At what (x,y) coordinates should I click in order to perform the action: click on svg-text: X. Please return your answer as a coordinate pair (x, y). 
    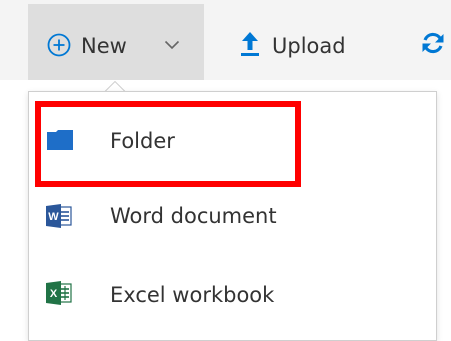
    Looking at the image, I should click on (54, 294).